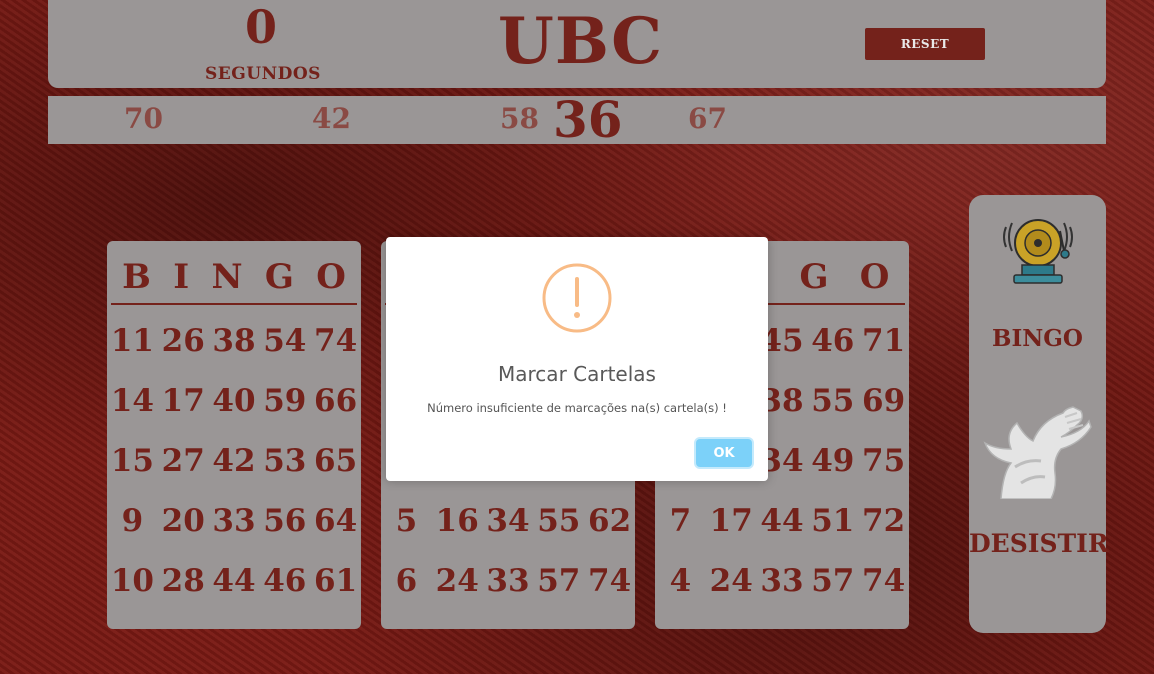 The height and width of the screenshot is (674, 1154). Describe the element at coordinates (1039, 543) in the screenshot. I see `quit-button: DESISTIR` at that location.